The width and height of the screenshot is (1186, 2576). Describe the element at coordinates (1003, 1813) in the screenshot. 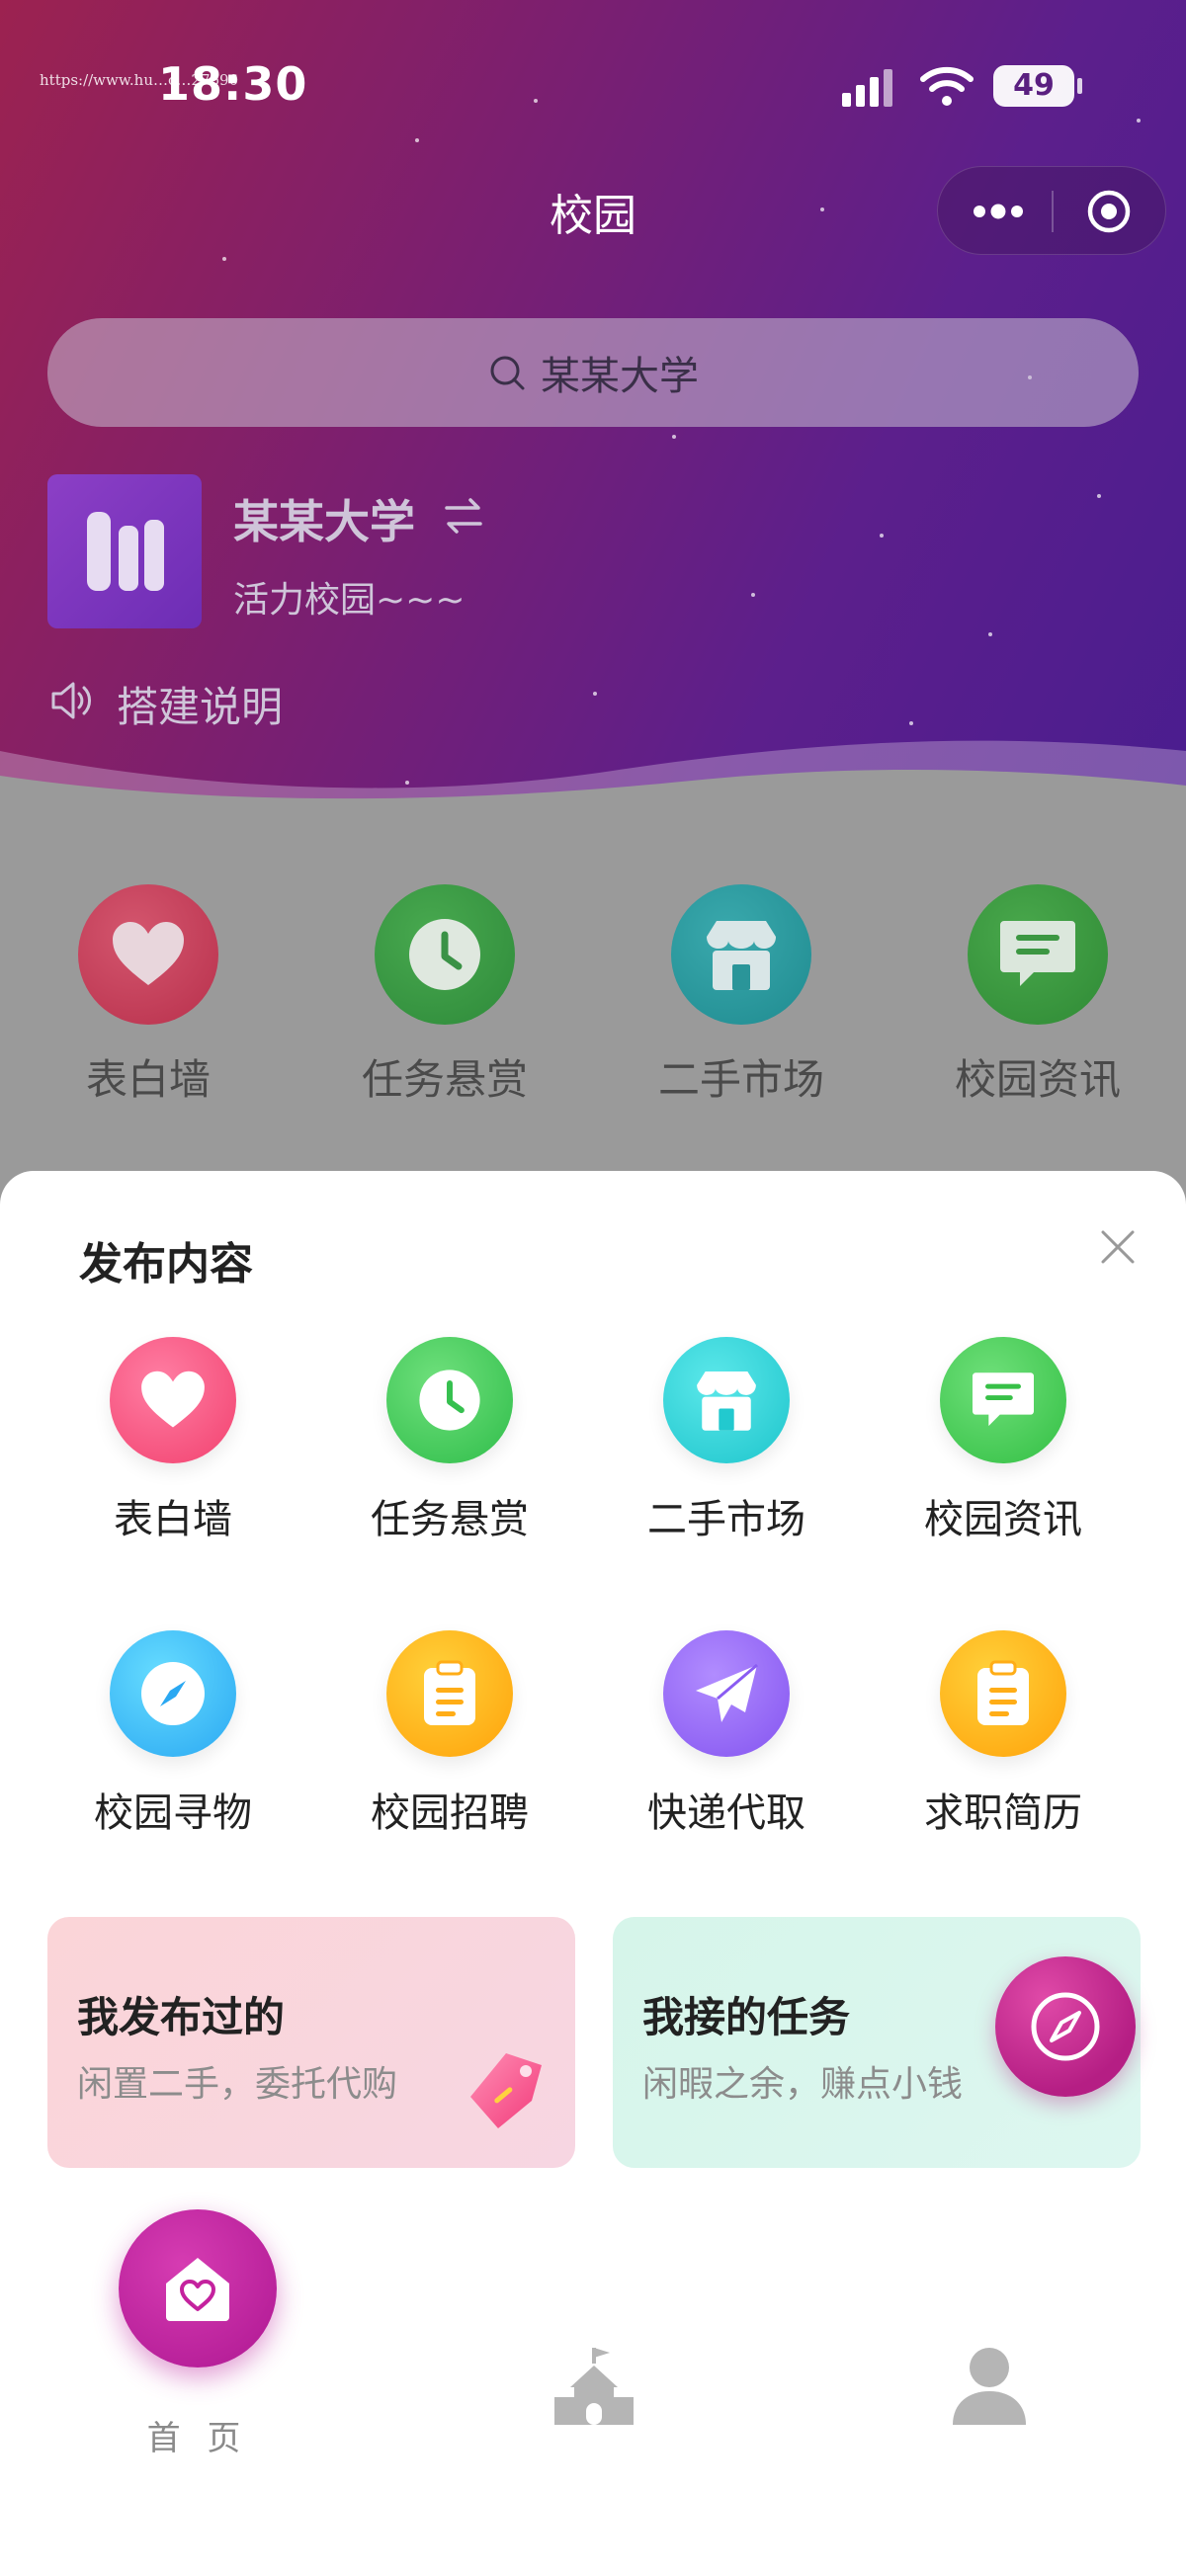

I see `publish-label: 求职简历` at that location.